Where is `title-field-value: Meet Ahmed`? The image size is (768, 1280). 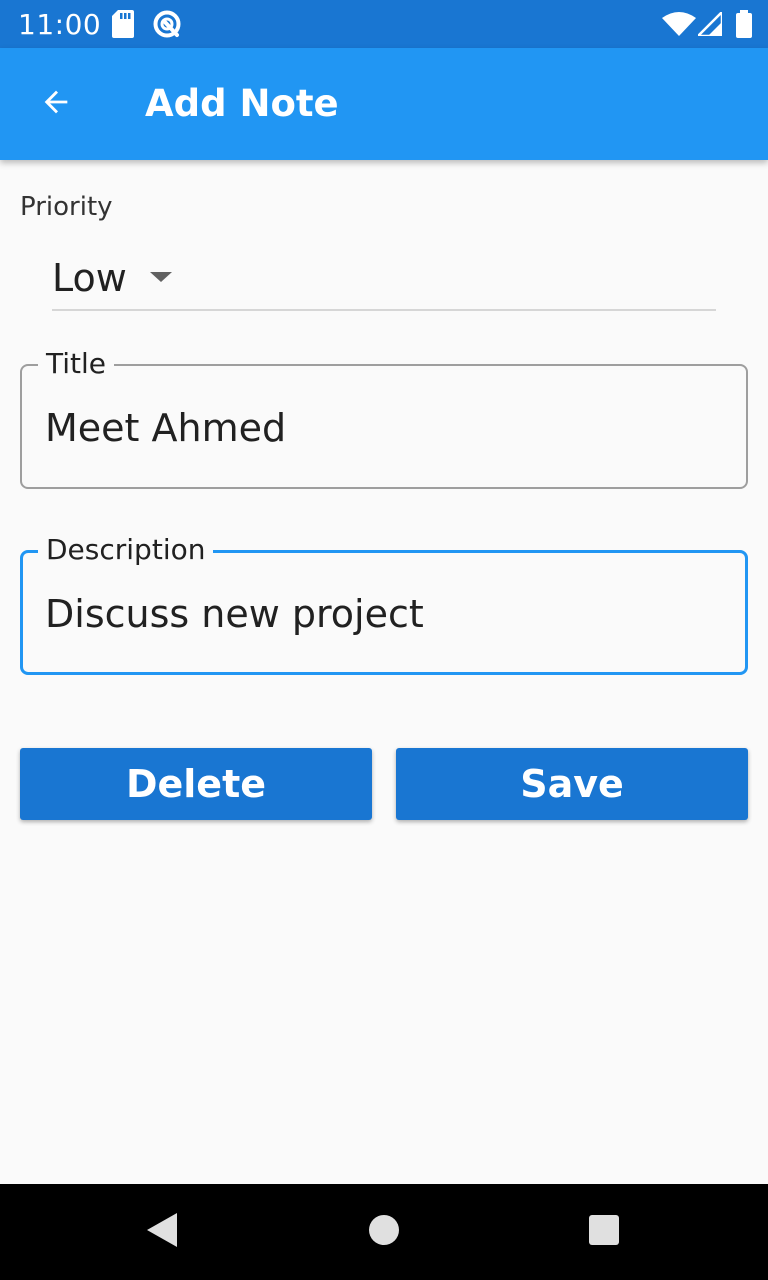
title-field-value: Meet Ahmed is located at coordinates (166, 428).